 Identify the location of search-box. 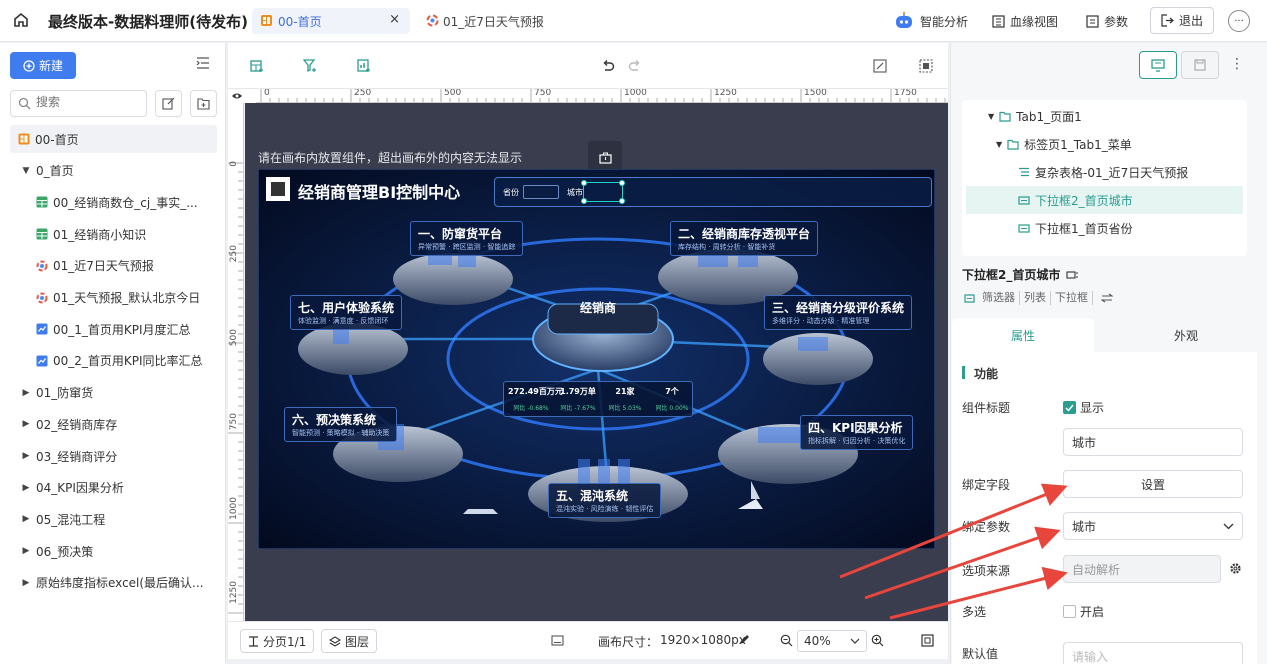
(78, 103).